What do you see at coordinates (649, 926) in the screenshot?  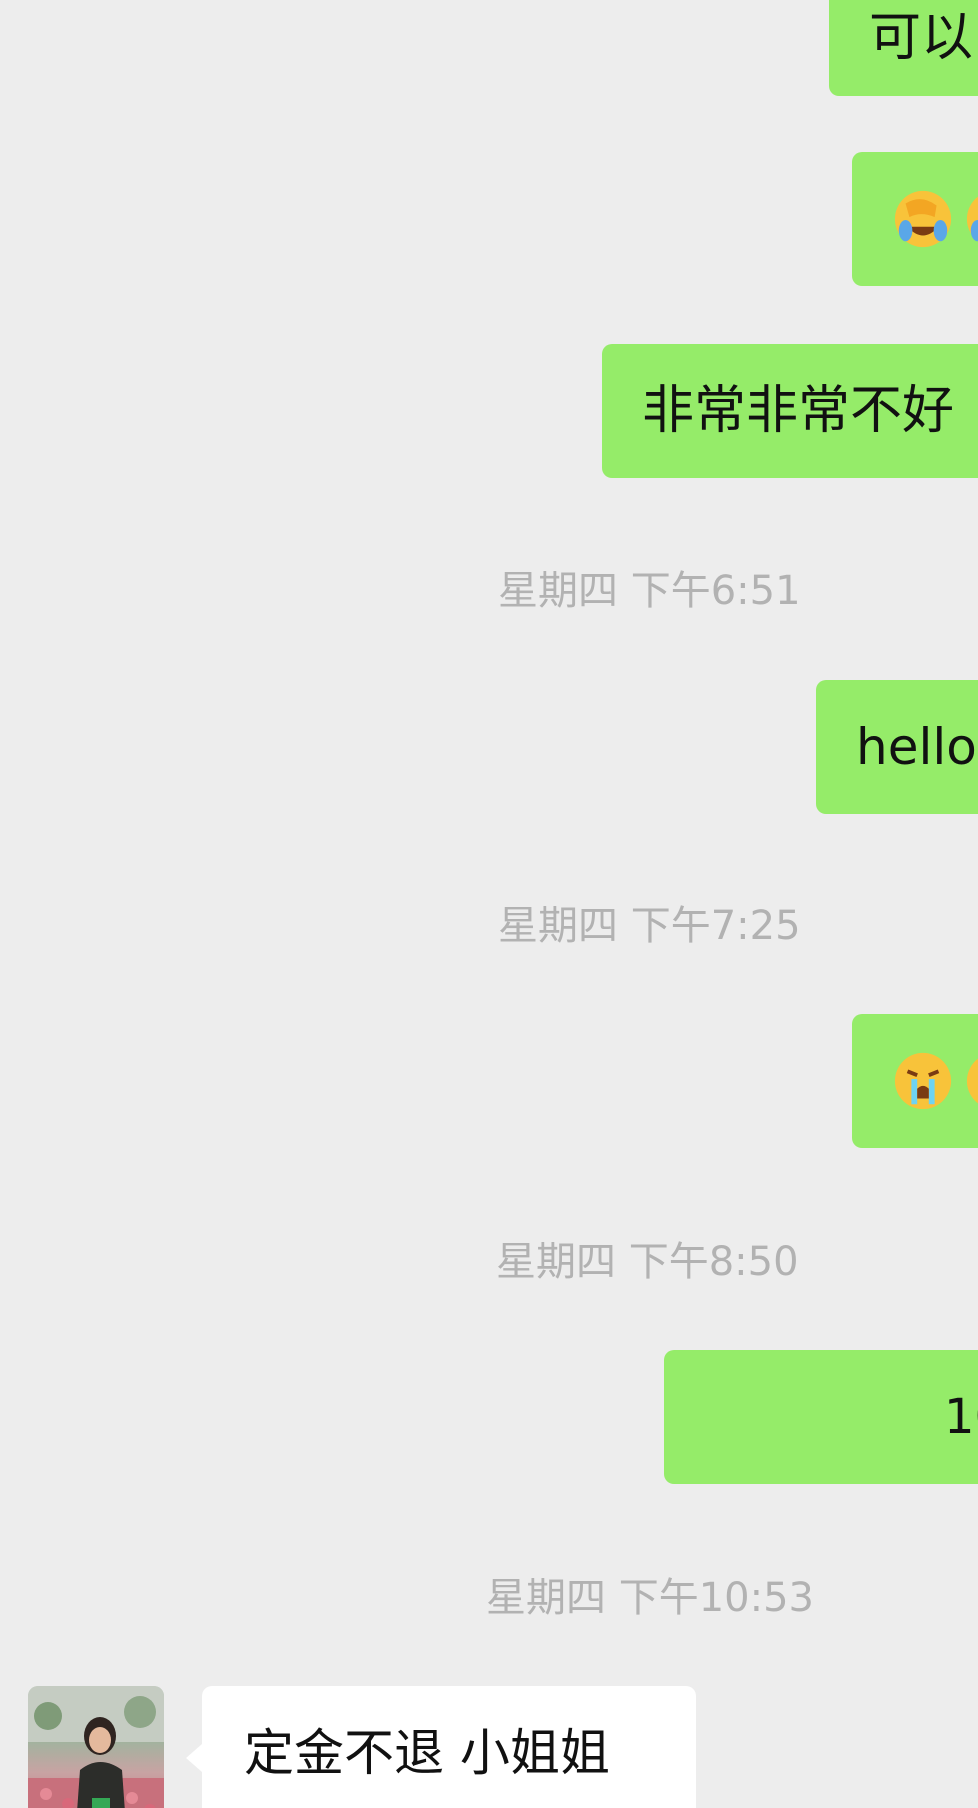 I see `message-timestamp: 星期四 下午7:25` at bounding box center [649, 926].